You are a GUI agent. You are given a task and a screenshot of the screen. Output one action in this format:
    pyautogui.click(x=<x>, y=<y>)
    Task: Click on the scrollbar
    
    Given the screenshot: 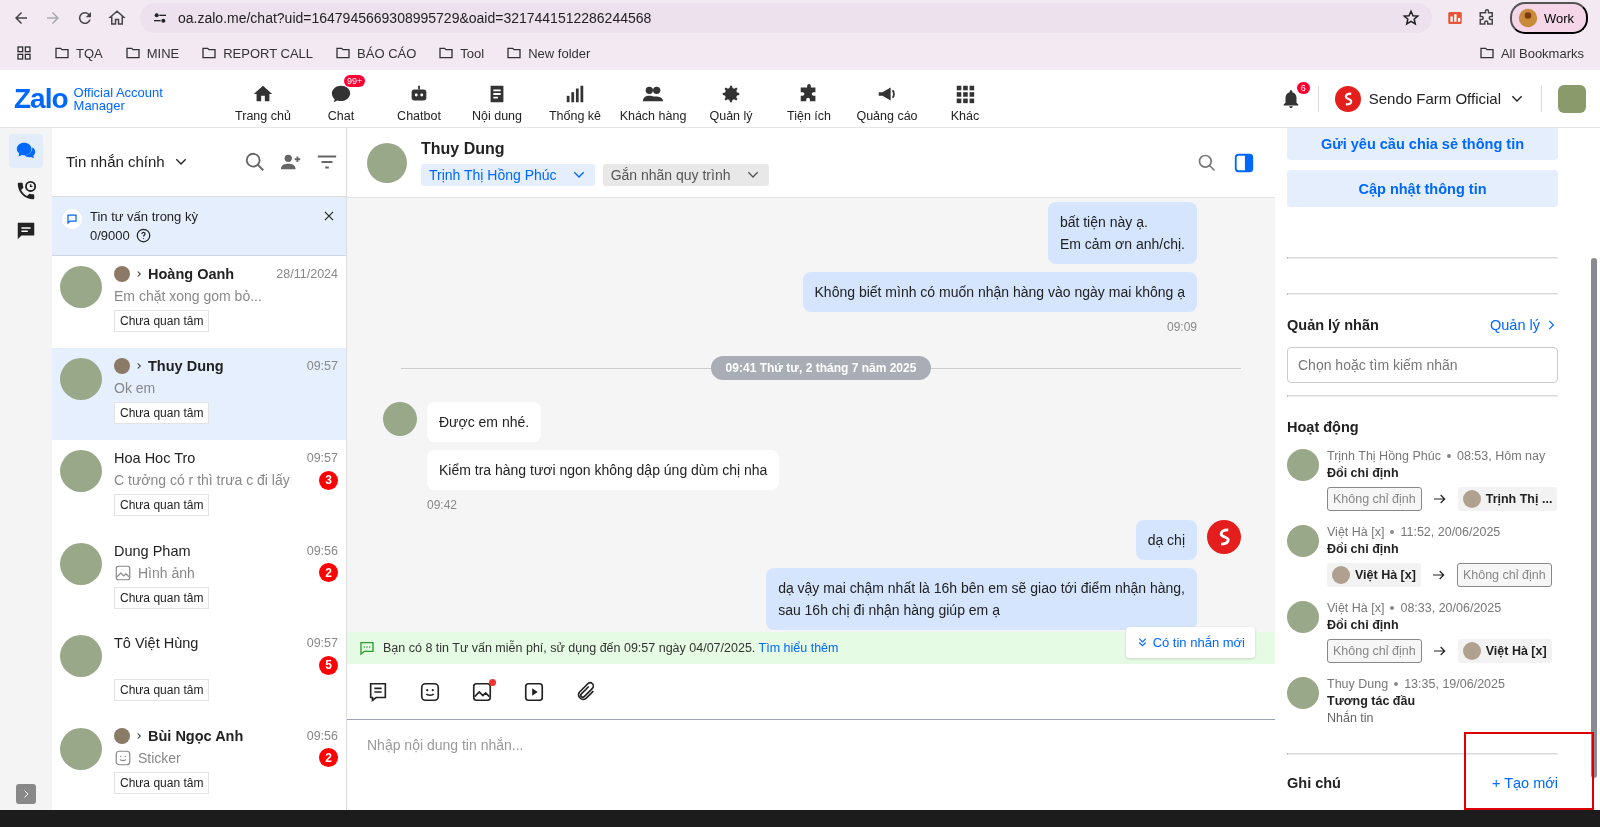 What is the action you would take?
    pyautogui.click(x=1594, y=518)
    